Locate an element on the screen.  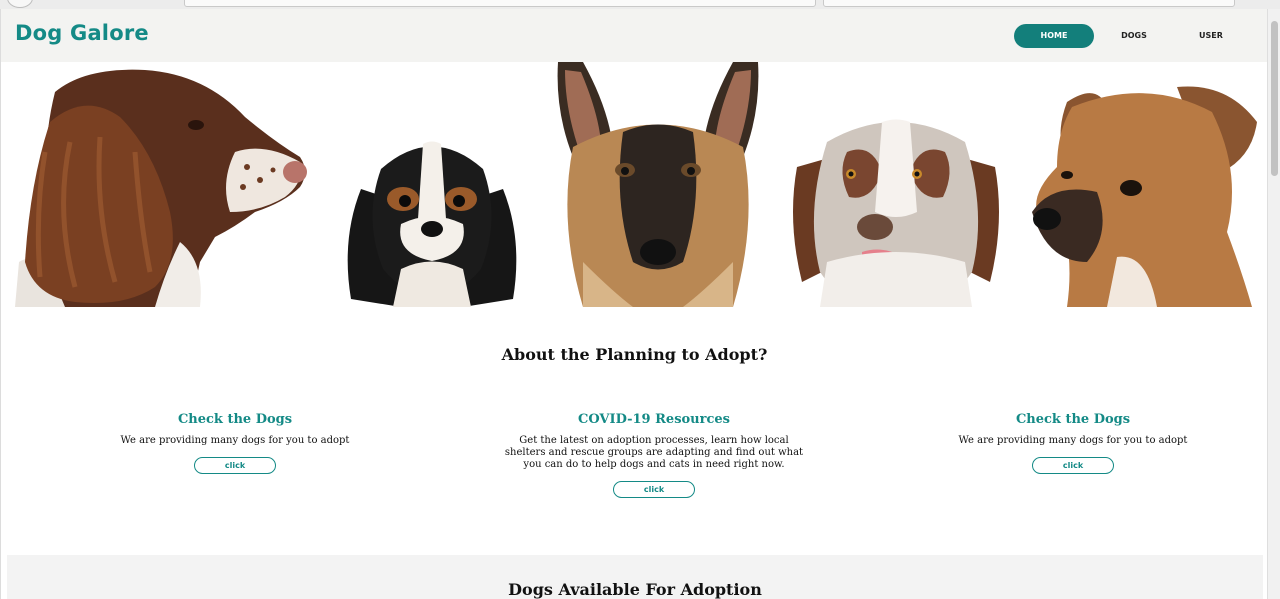
browser-back-button is located at coordinates (20, 4).